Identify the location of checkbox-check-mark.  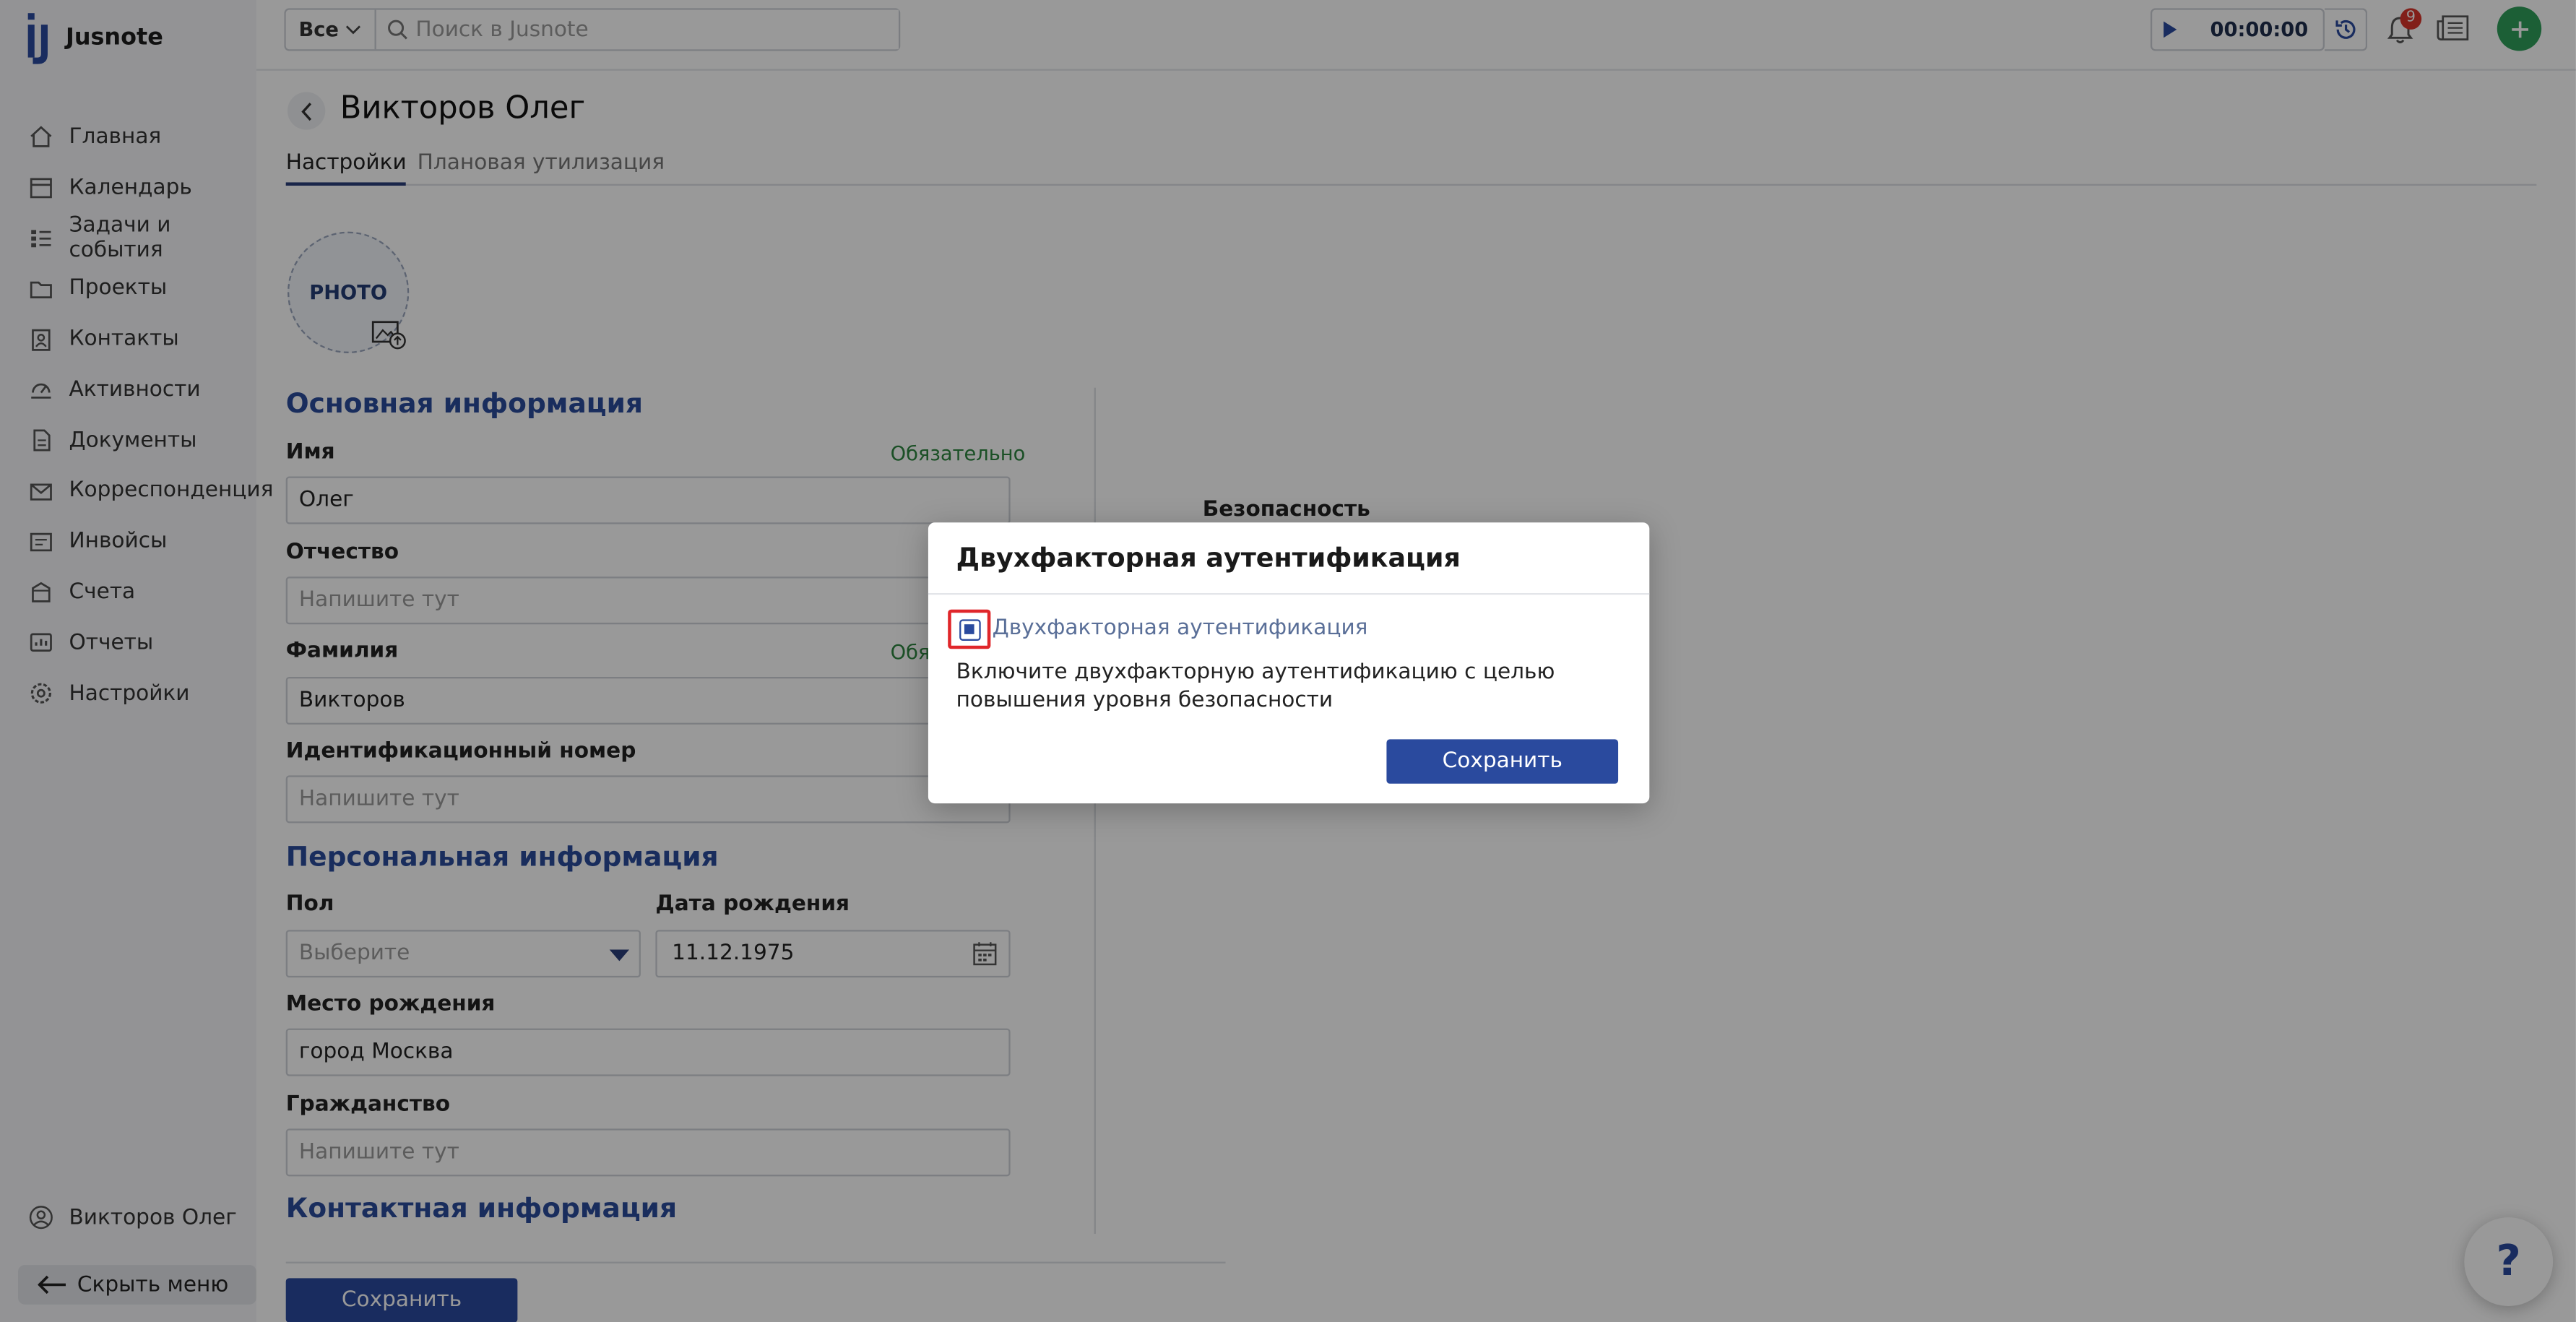
(969, 629).